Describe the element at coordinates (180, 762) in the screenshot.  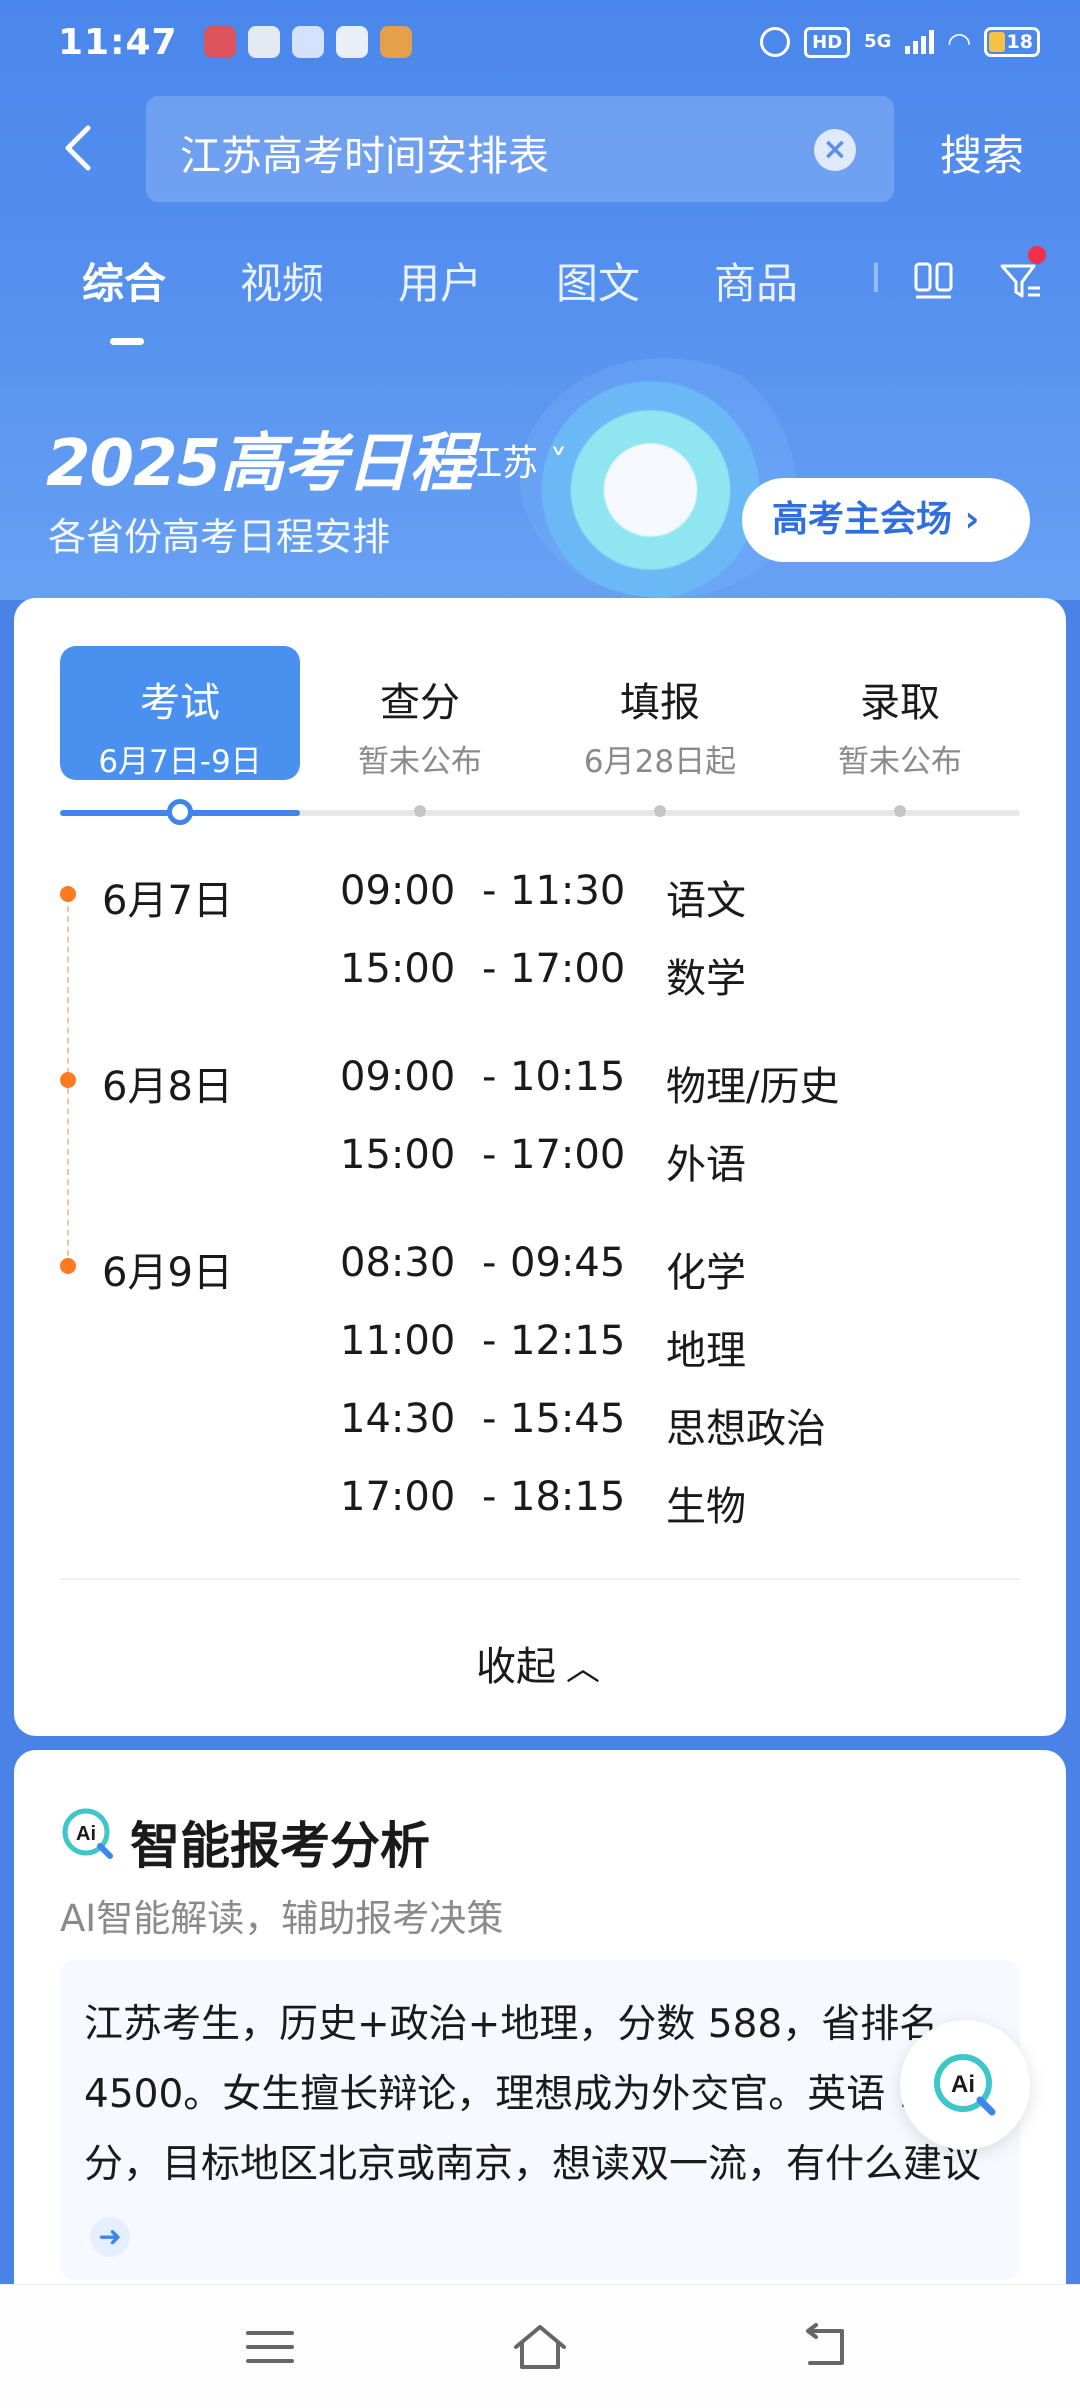
I see `stage-date: 6月7日-9日` at that location.